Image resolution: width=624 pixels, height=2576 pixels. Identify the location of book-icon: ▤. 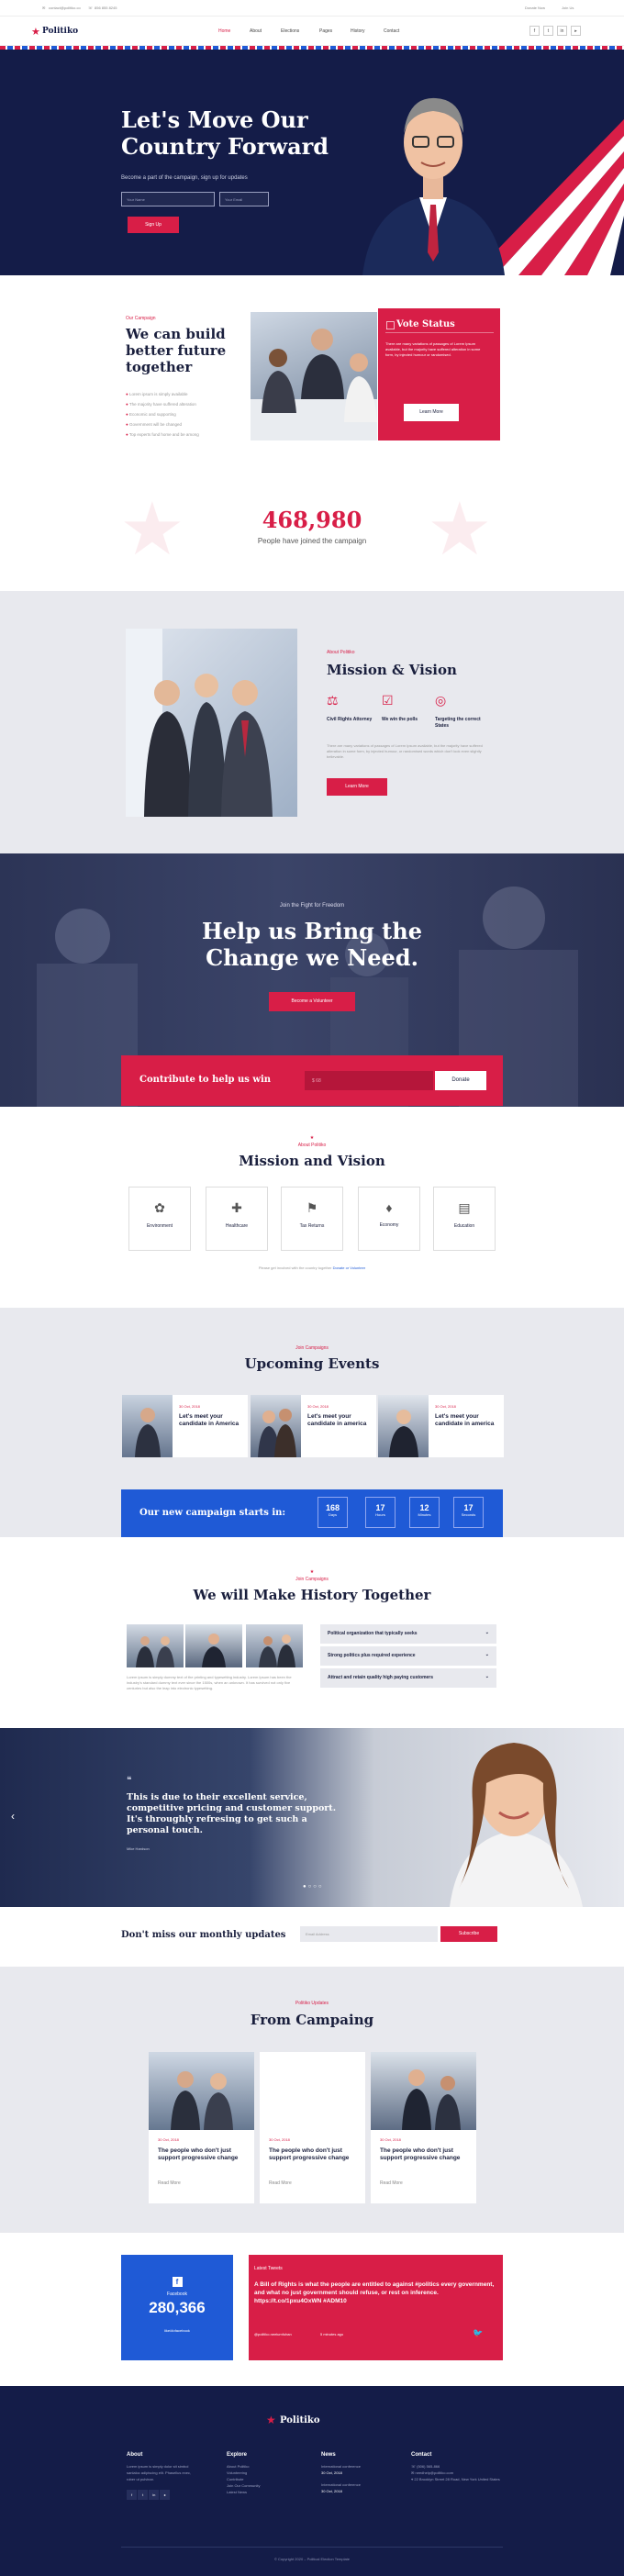
(464, 1207).